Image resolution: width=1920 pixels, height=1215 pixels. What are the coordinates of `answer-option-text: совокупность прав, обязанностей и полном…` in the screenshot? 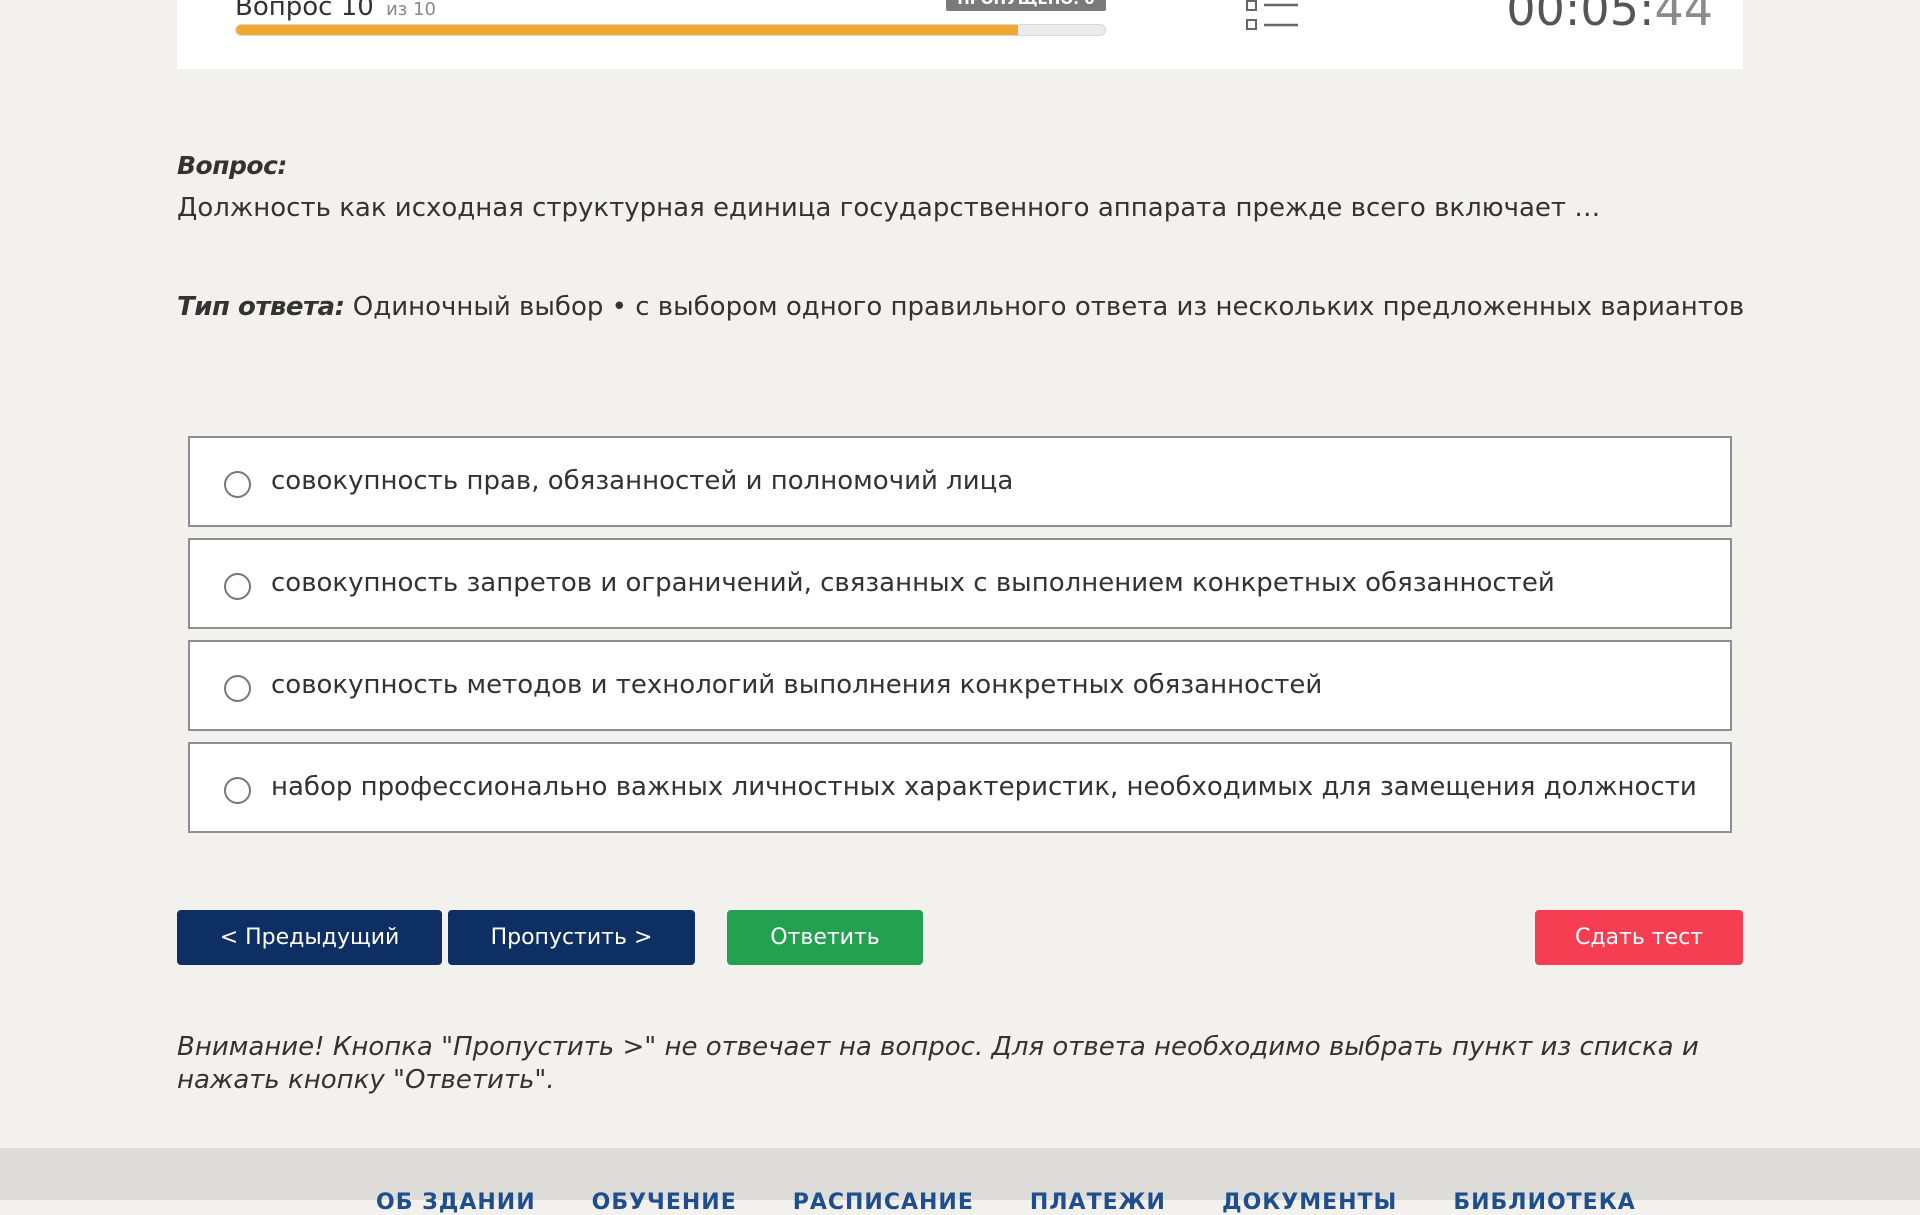 It's located at (642, 481).